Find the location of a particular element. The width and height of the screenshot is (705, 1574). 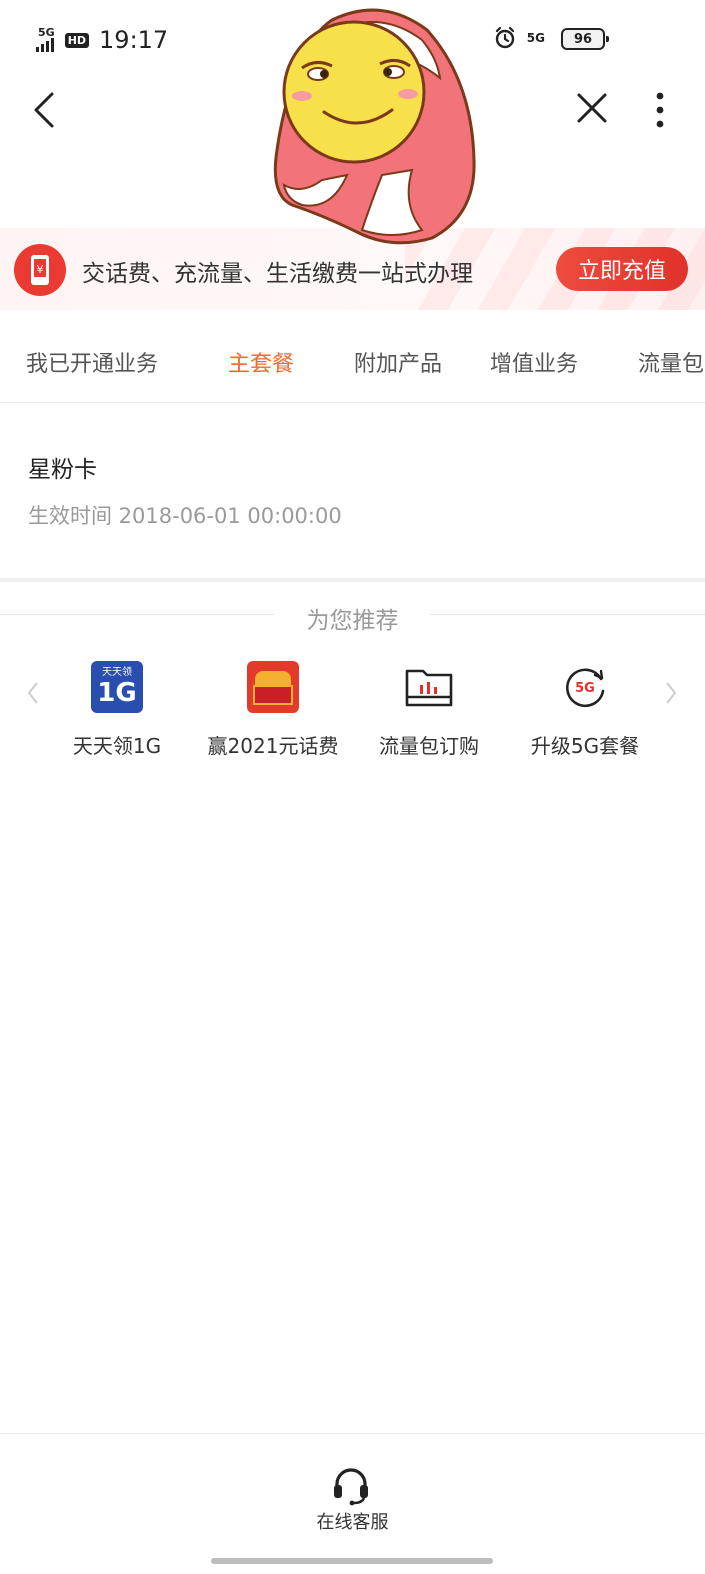

recommend-label: 流量包订购 is located at coordinates (429, 746).